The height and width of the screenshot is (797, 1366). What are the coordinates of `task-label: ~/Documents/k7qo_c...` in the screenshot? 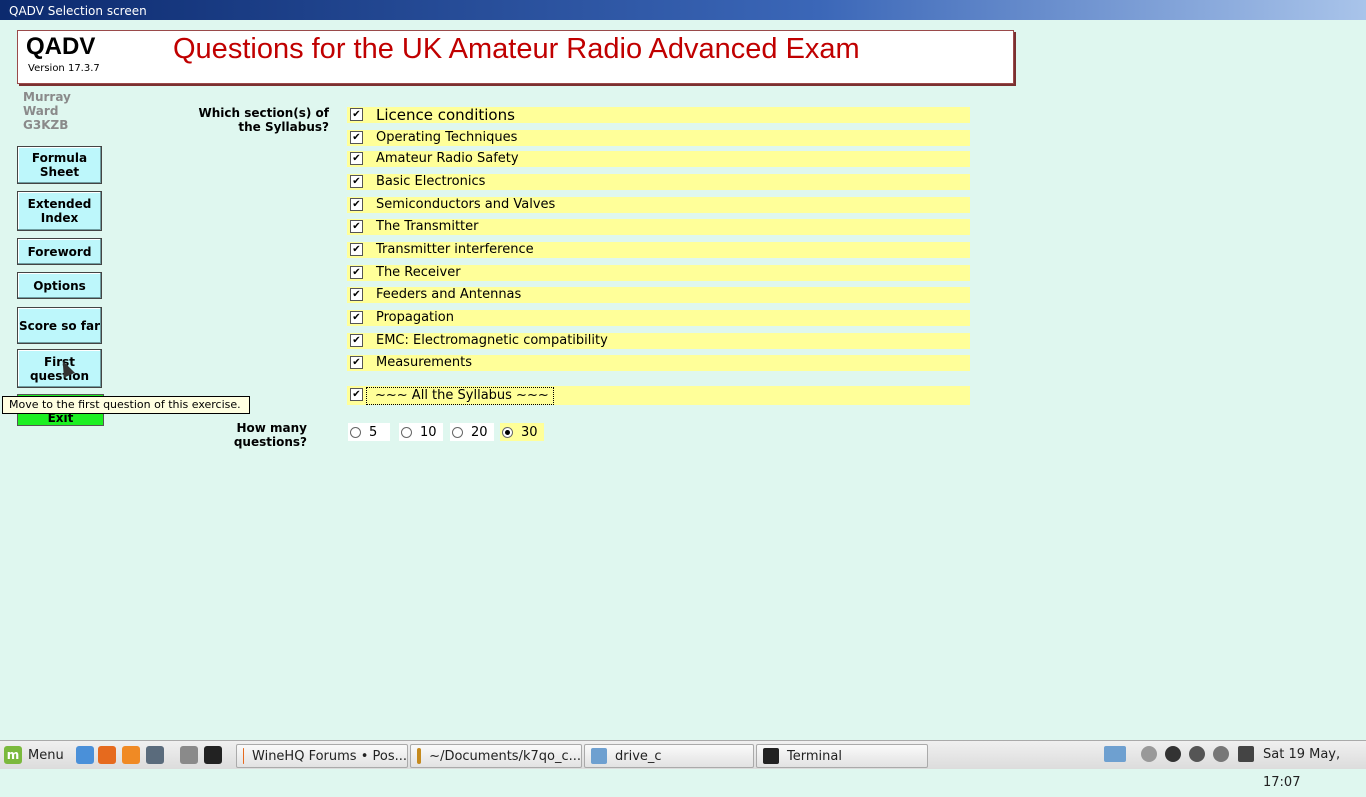 It's located at (505, 756).